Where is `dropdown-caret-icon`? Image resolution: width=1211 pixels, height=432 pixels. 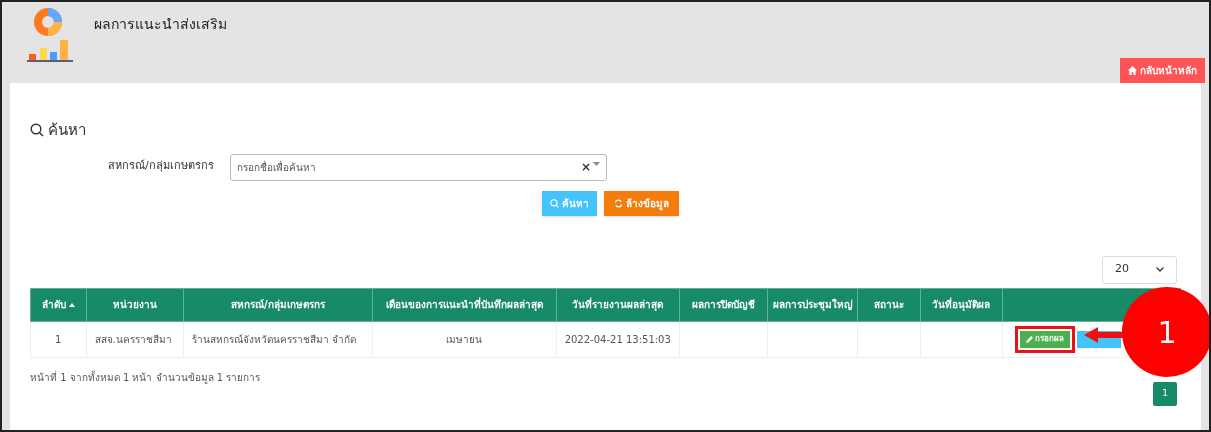
dropdown-caret-icon is located at coordinates (596, 164).